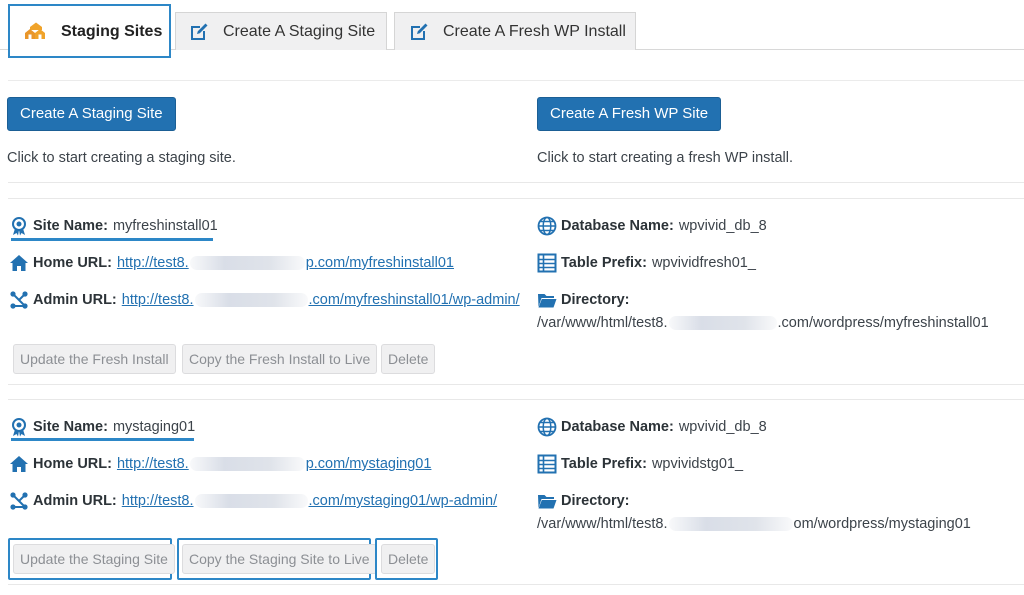 This screenshot has width=1024, height=595. What do you see at coordinates (516, 80) in the screenshot?
I see `panel-top-border` at bounding box center [516, 80].